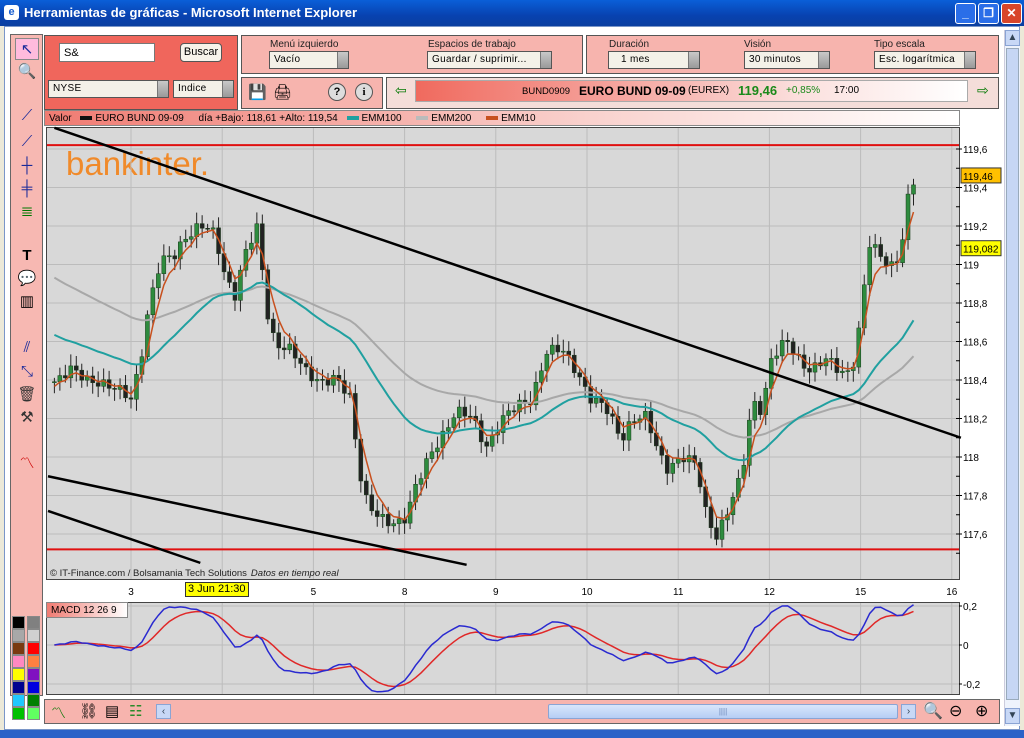 The width and height of the screenshot is (1024, 738). I want to click on help-icon: ?, so click(337, 92).